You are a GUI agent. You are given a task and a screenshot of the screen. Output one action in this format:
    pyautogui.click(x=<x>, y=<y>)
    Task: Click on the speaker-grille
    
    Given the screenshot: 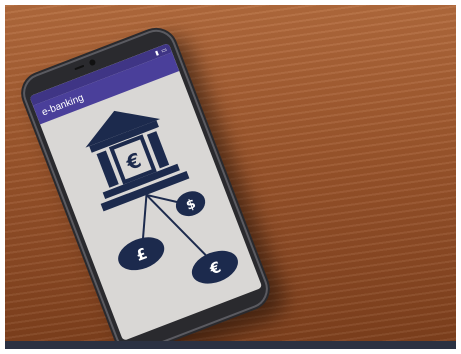 What is the action you would take?
    pyautogui.click(x=79, y=67)
    